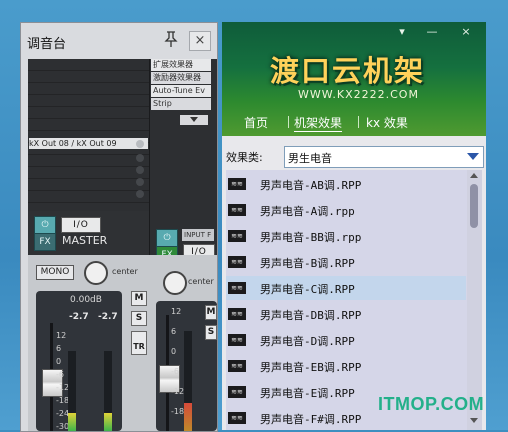  I want to click on list-item: ≋≋ 男声电音-DB调.RPP, so click(346, 314).